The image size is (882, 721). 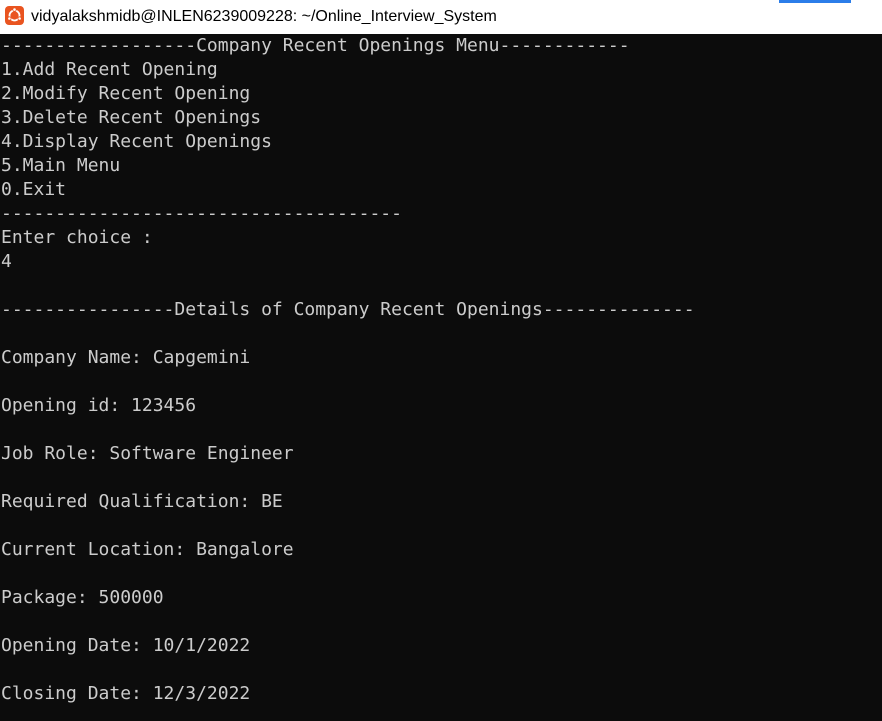 I want to click on terminal-line: 0.Exit, so click(x=34, y=189).